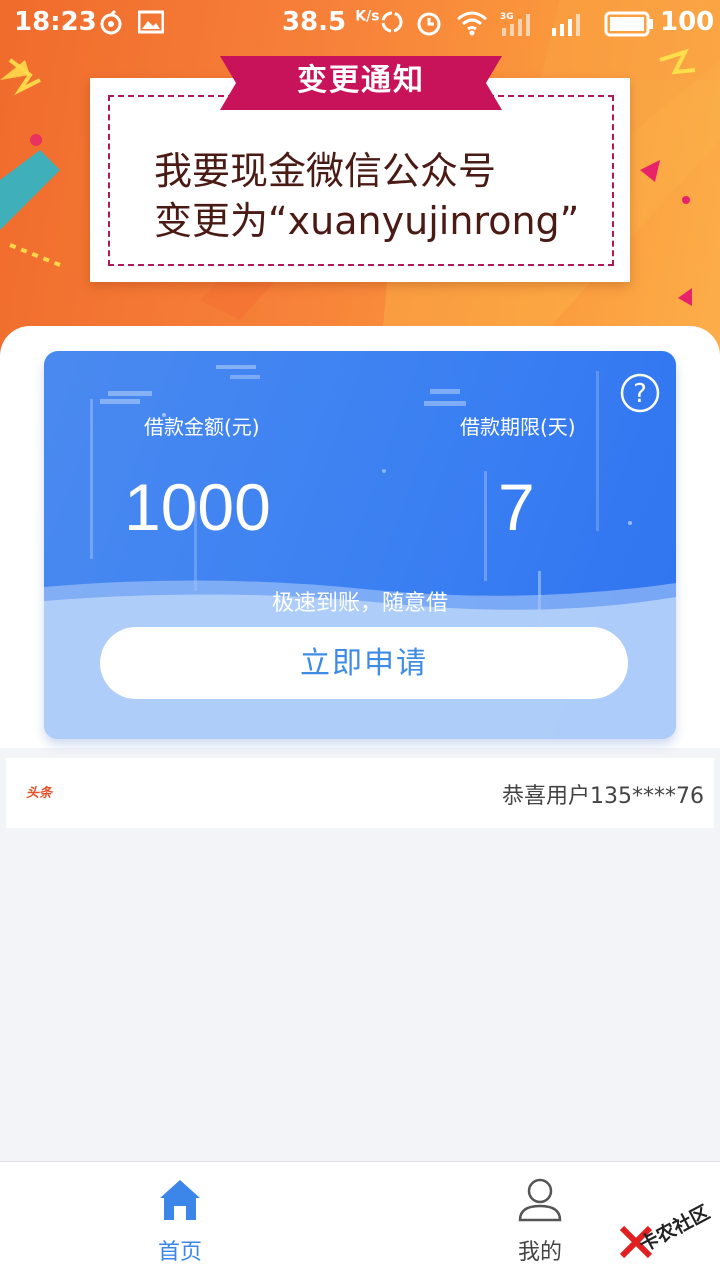 Image resolution: width=720 pixels, height=1281 pixels. Describe the element at coordinates (603, 796) in the screenshot. I see `ticker-message: 恭喜用户135****76` at that location.